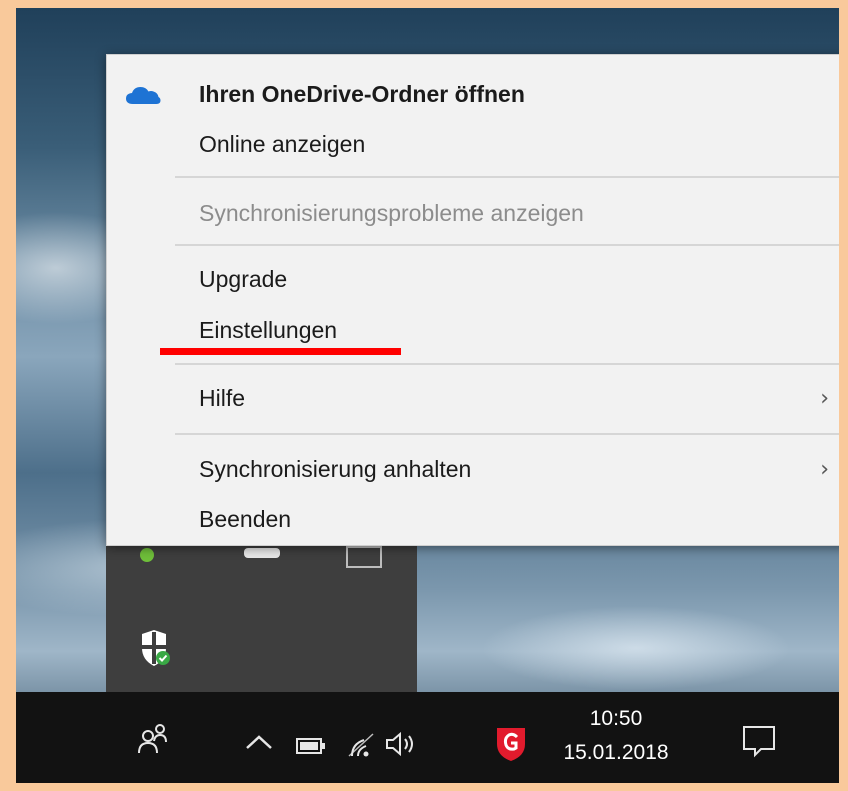 The image size is (848, 791). I want to click on highlight-underline, so click(280, 351).